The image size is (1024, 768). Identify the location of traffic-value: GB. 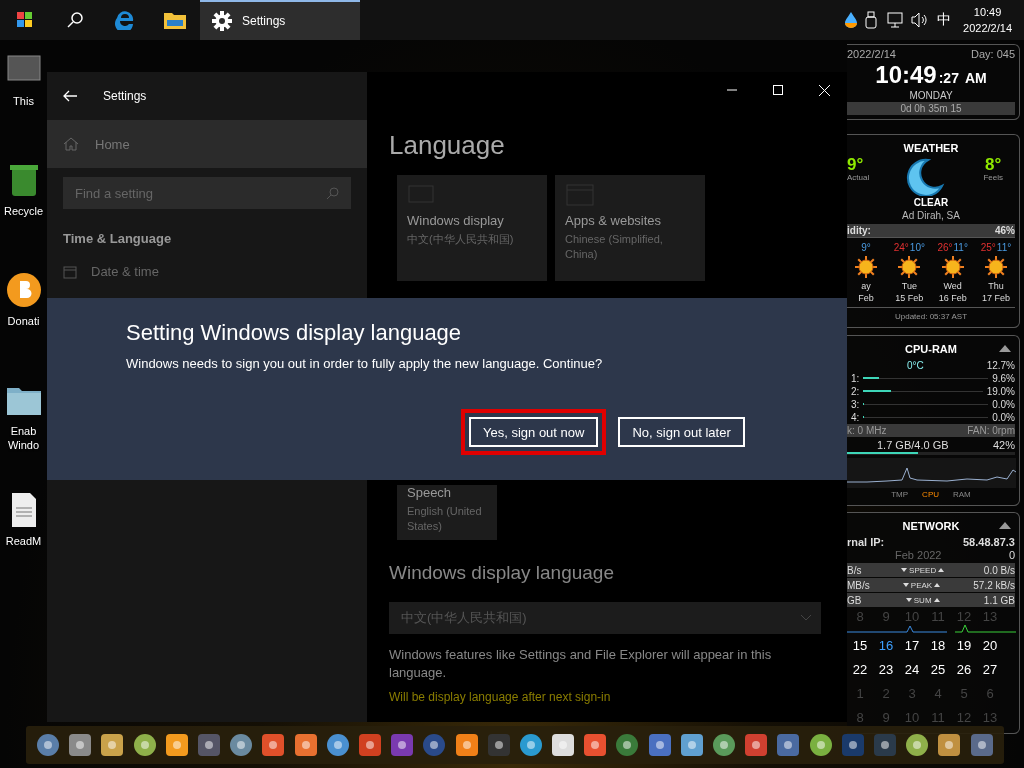
(854, 600).